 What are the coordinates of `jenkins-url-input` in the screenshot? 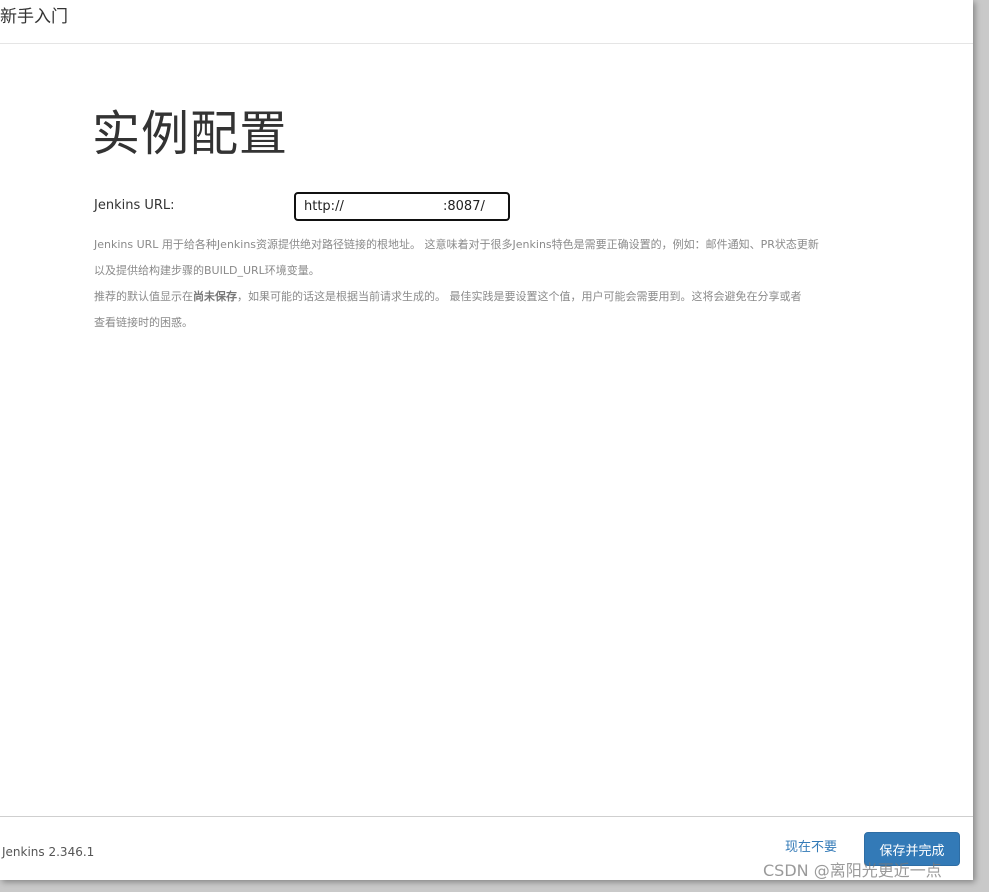 It's located at (402, 206).